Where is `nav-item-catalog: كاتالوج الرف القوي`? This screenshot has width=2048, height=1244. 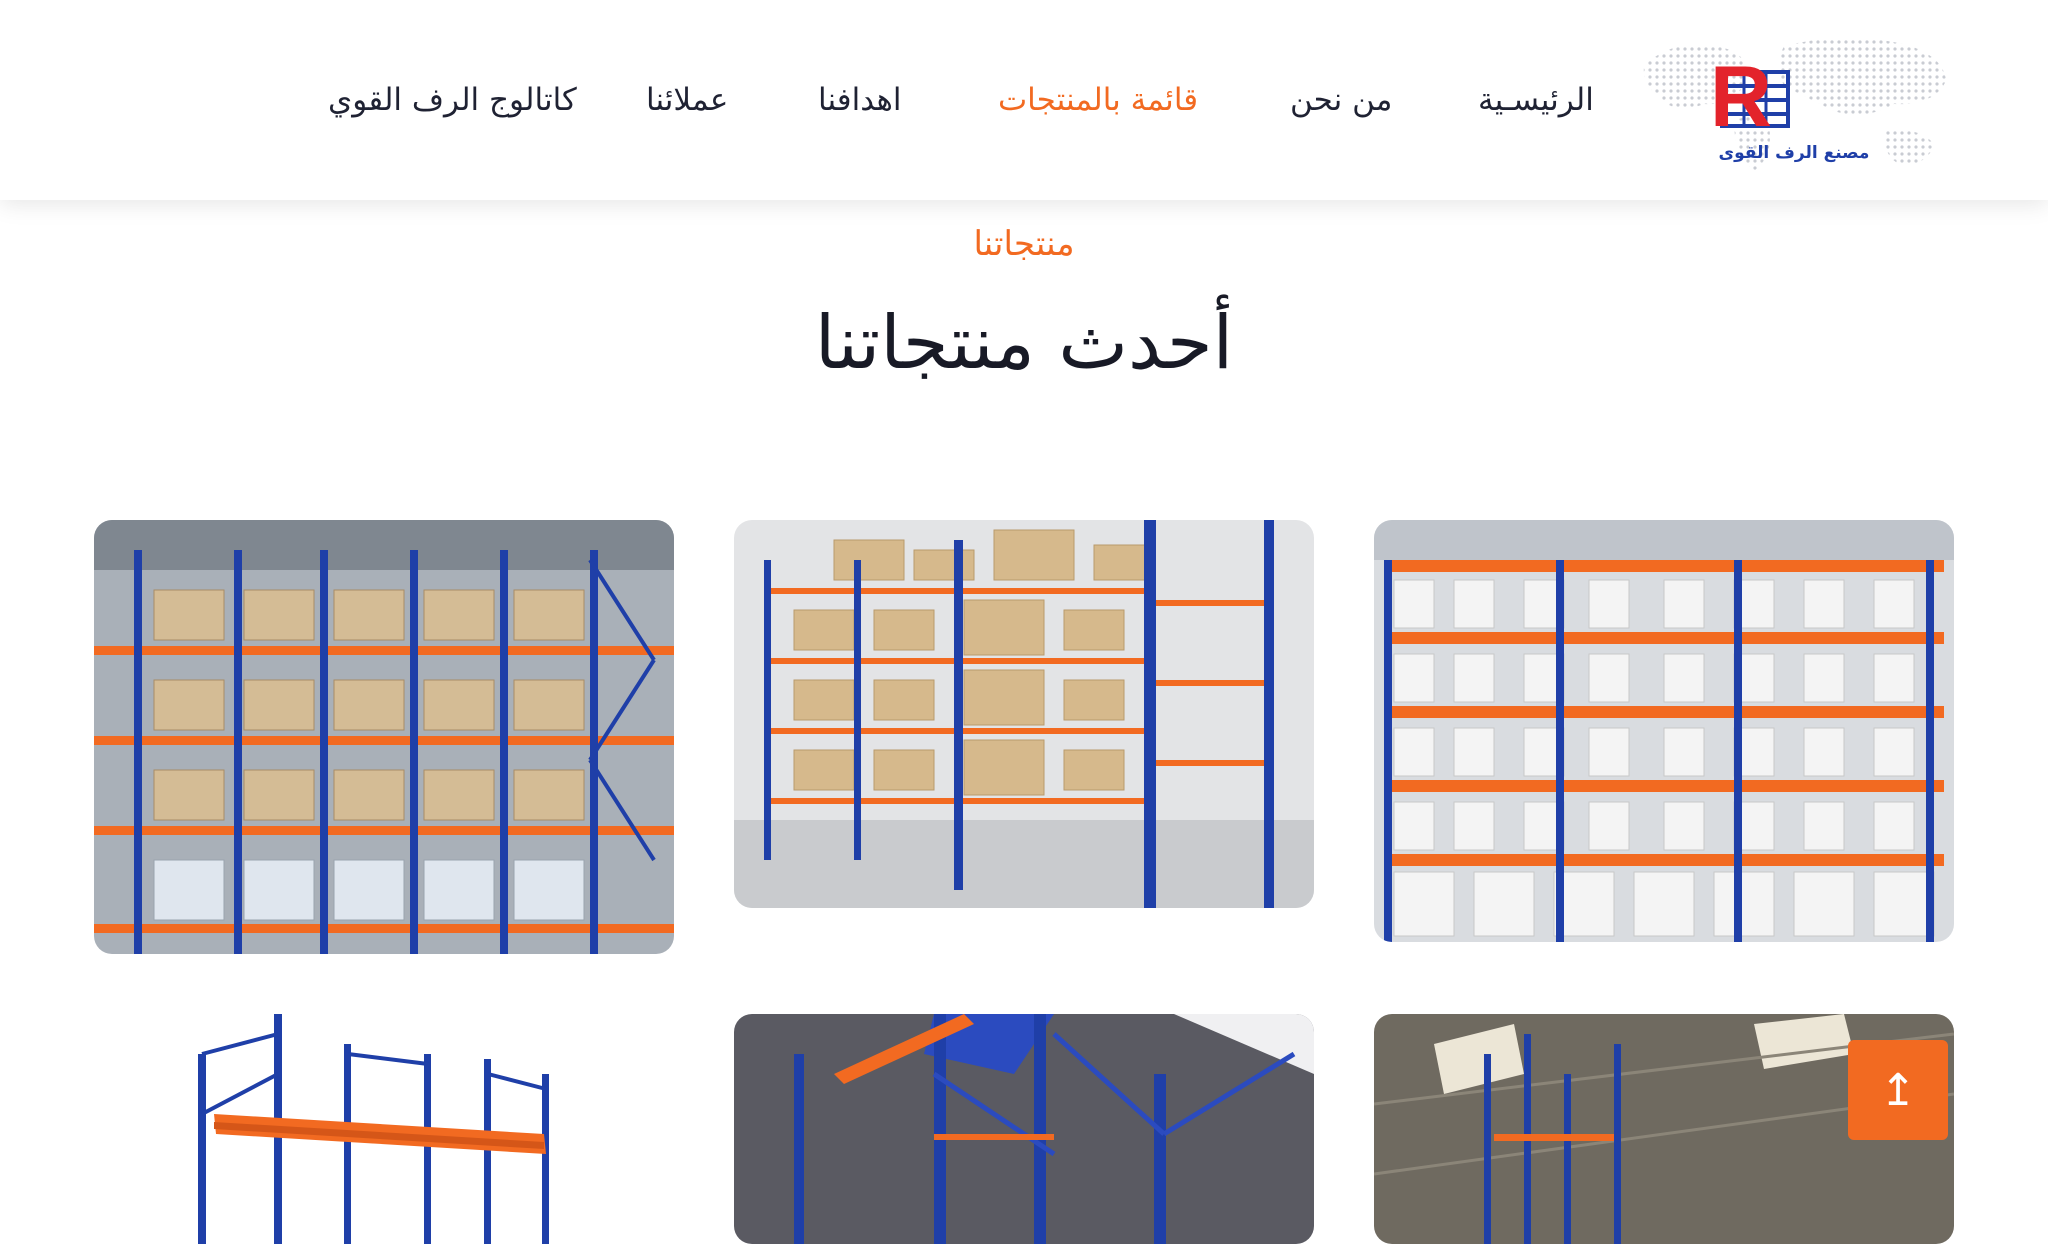 nav-item-catalog: كاتالوج الرف القوي is located at coordinates (452, 100).